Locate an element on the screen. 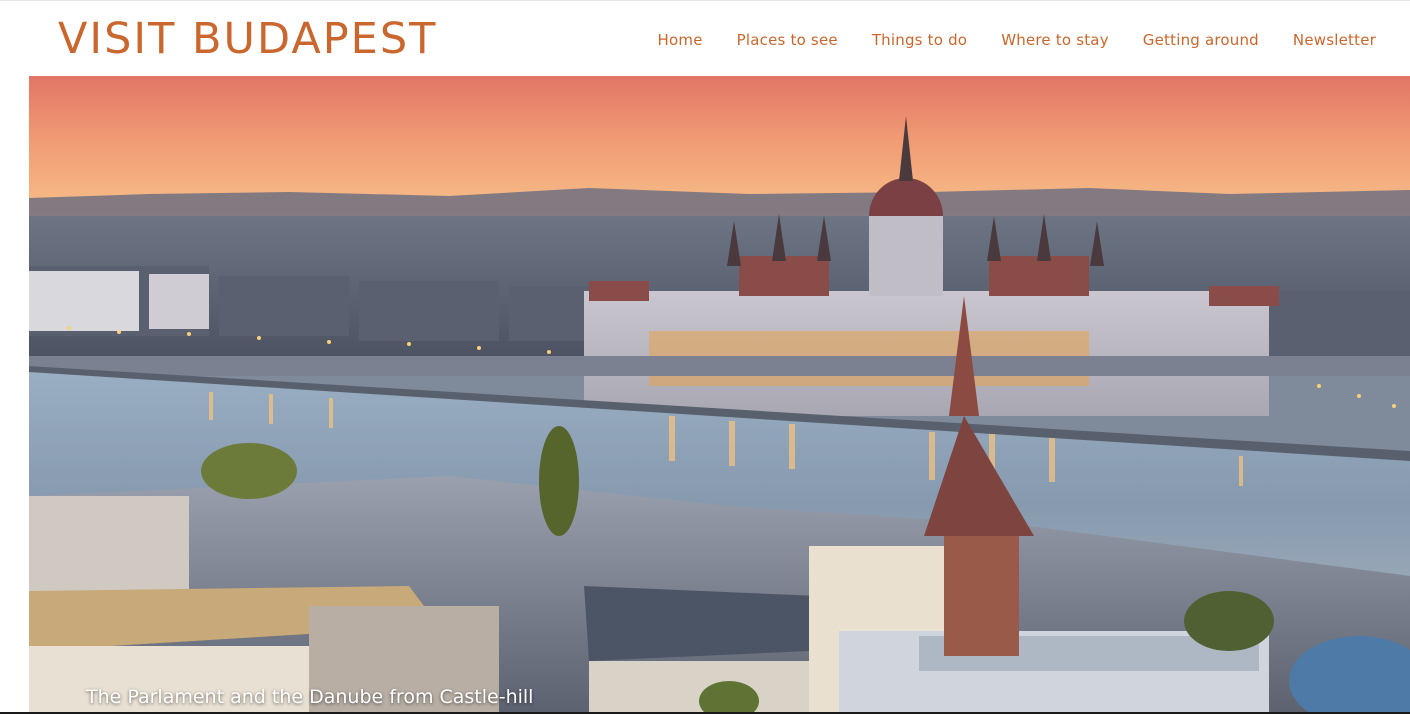 This screenshot has height=714, width=1410. nav-where-to-stay: Where to stay is located at coordinates (1055, 40).